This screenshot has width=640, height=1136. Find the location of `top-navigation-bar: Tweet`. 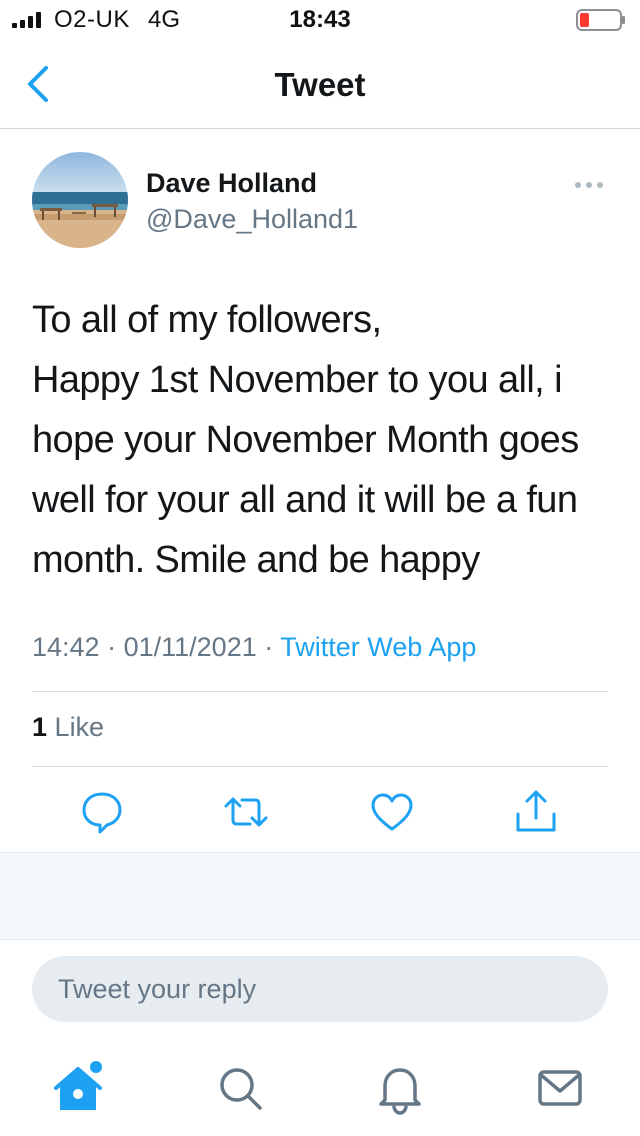

top-navigation-bar: Tweet is located at coordinates (320, 84).